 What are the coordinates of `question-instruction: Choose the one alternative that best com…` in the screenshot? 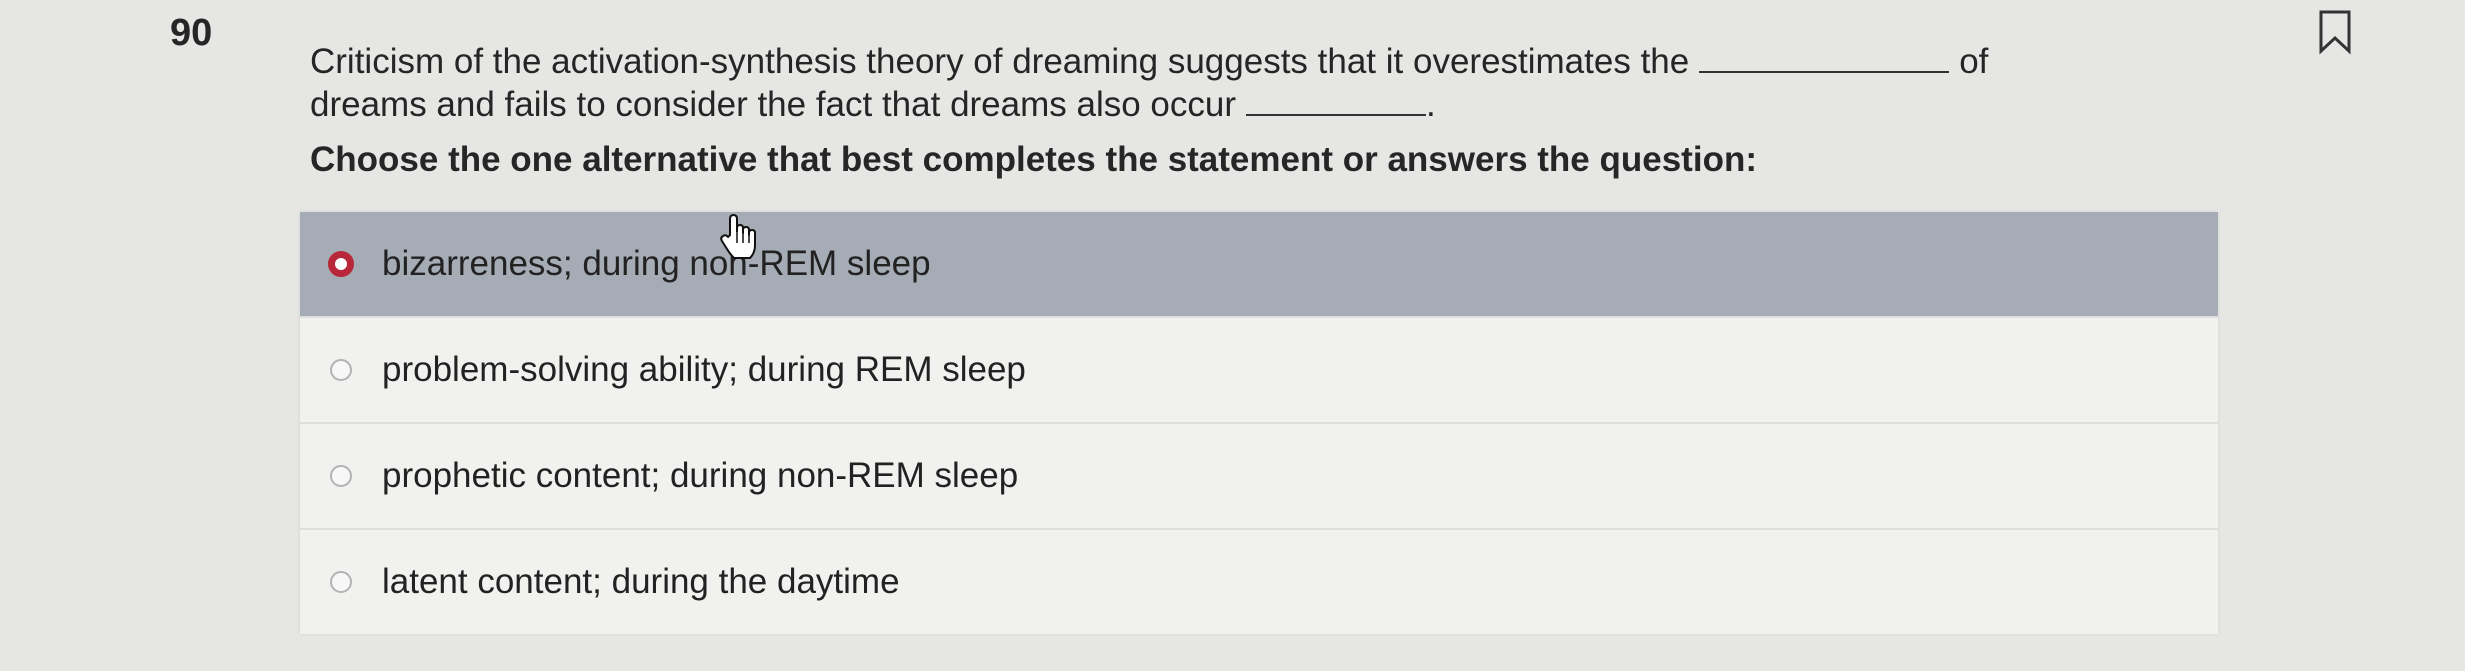 It's located at (1033, 159).